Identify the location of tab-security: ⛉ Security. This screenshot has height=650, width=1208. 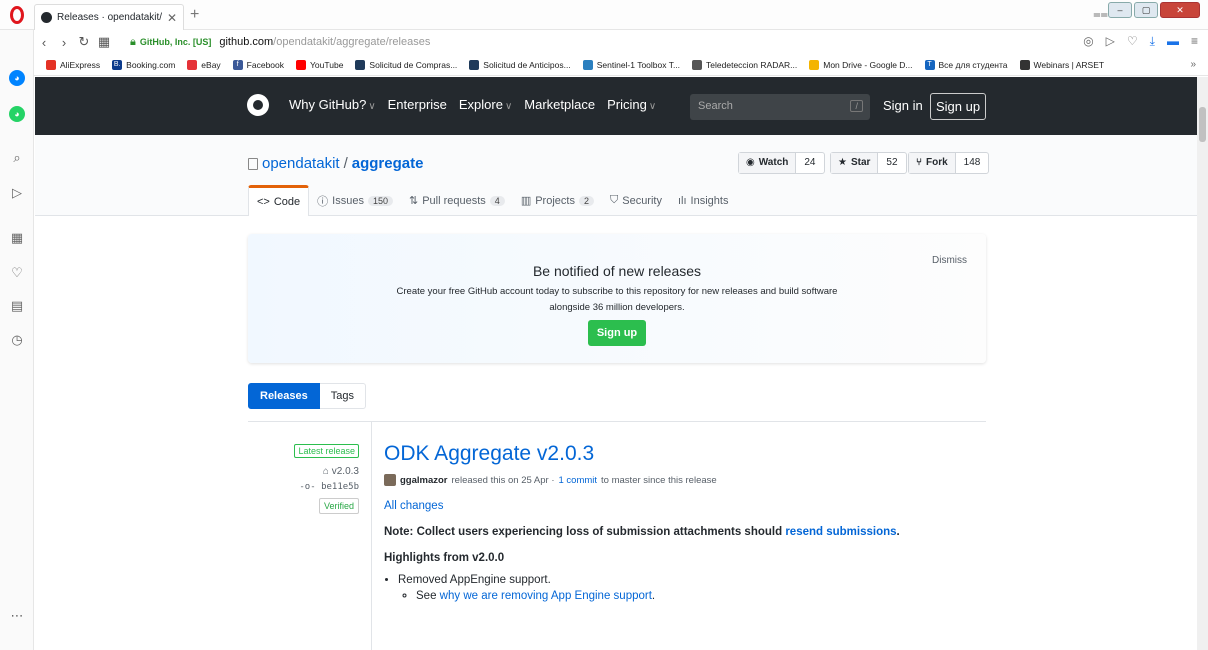
(636, 200).